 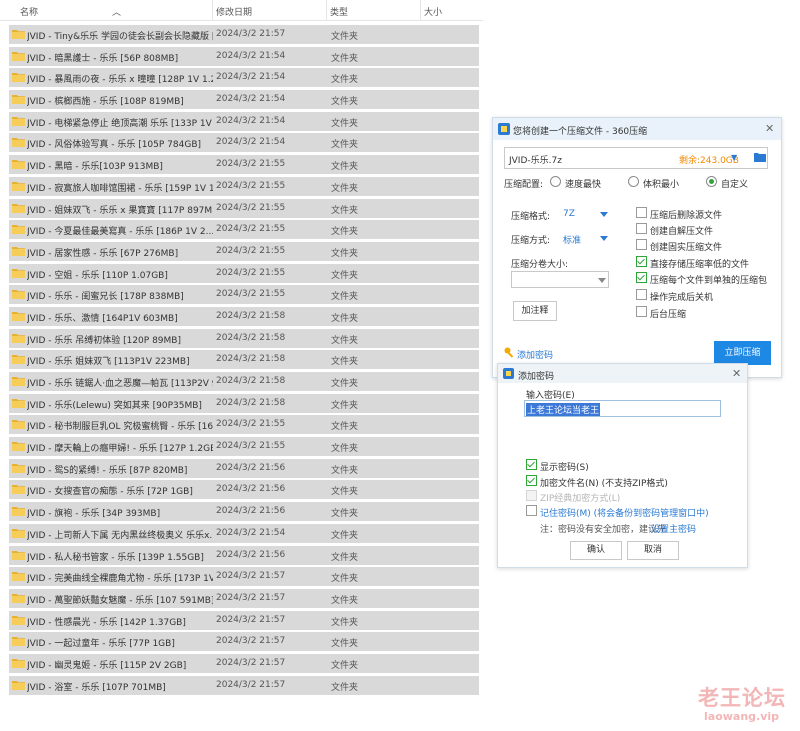 What do you see at coordinates (536, 377) in the screenshot?
I see `dialog-title: 添加密码` at bounding box center [536, 377].